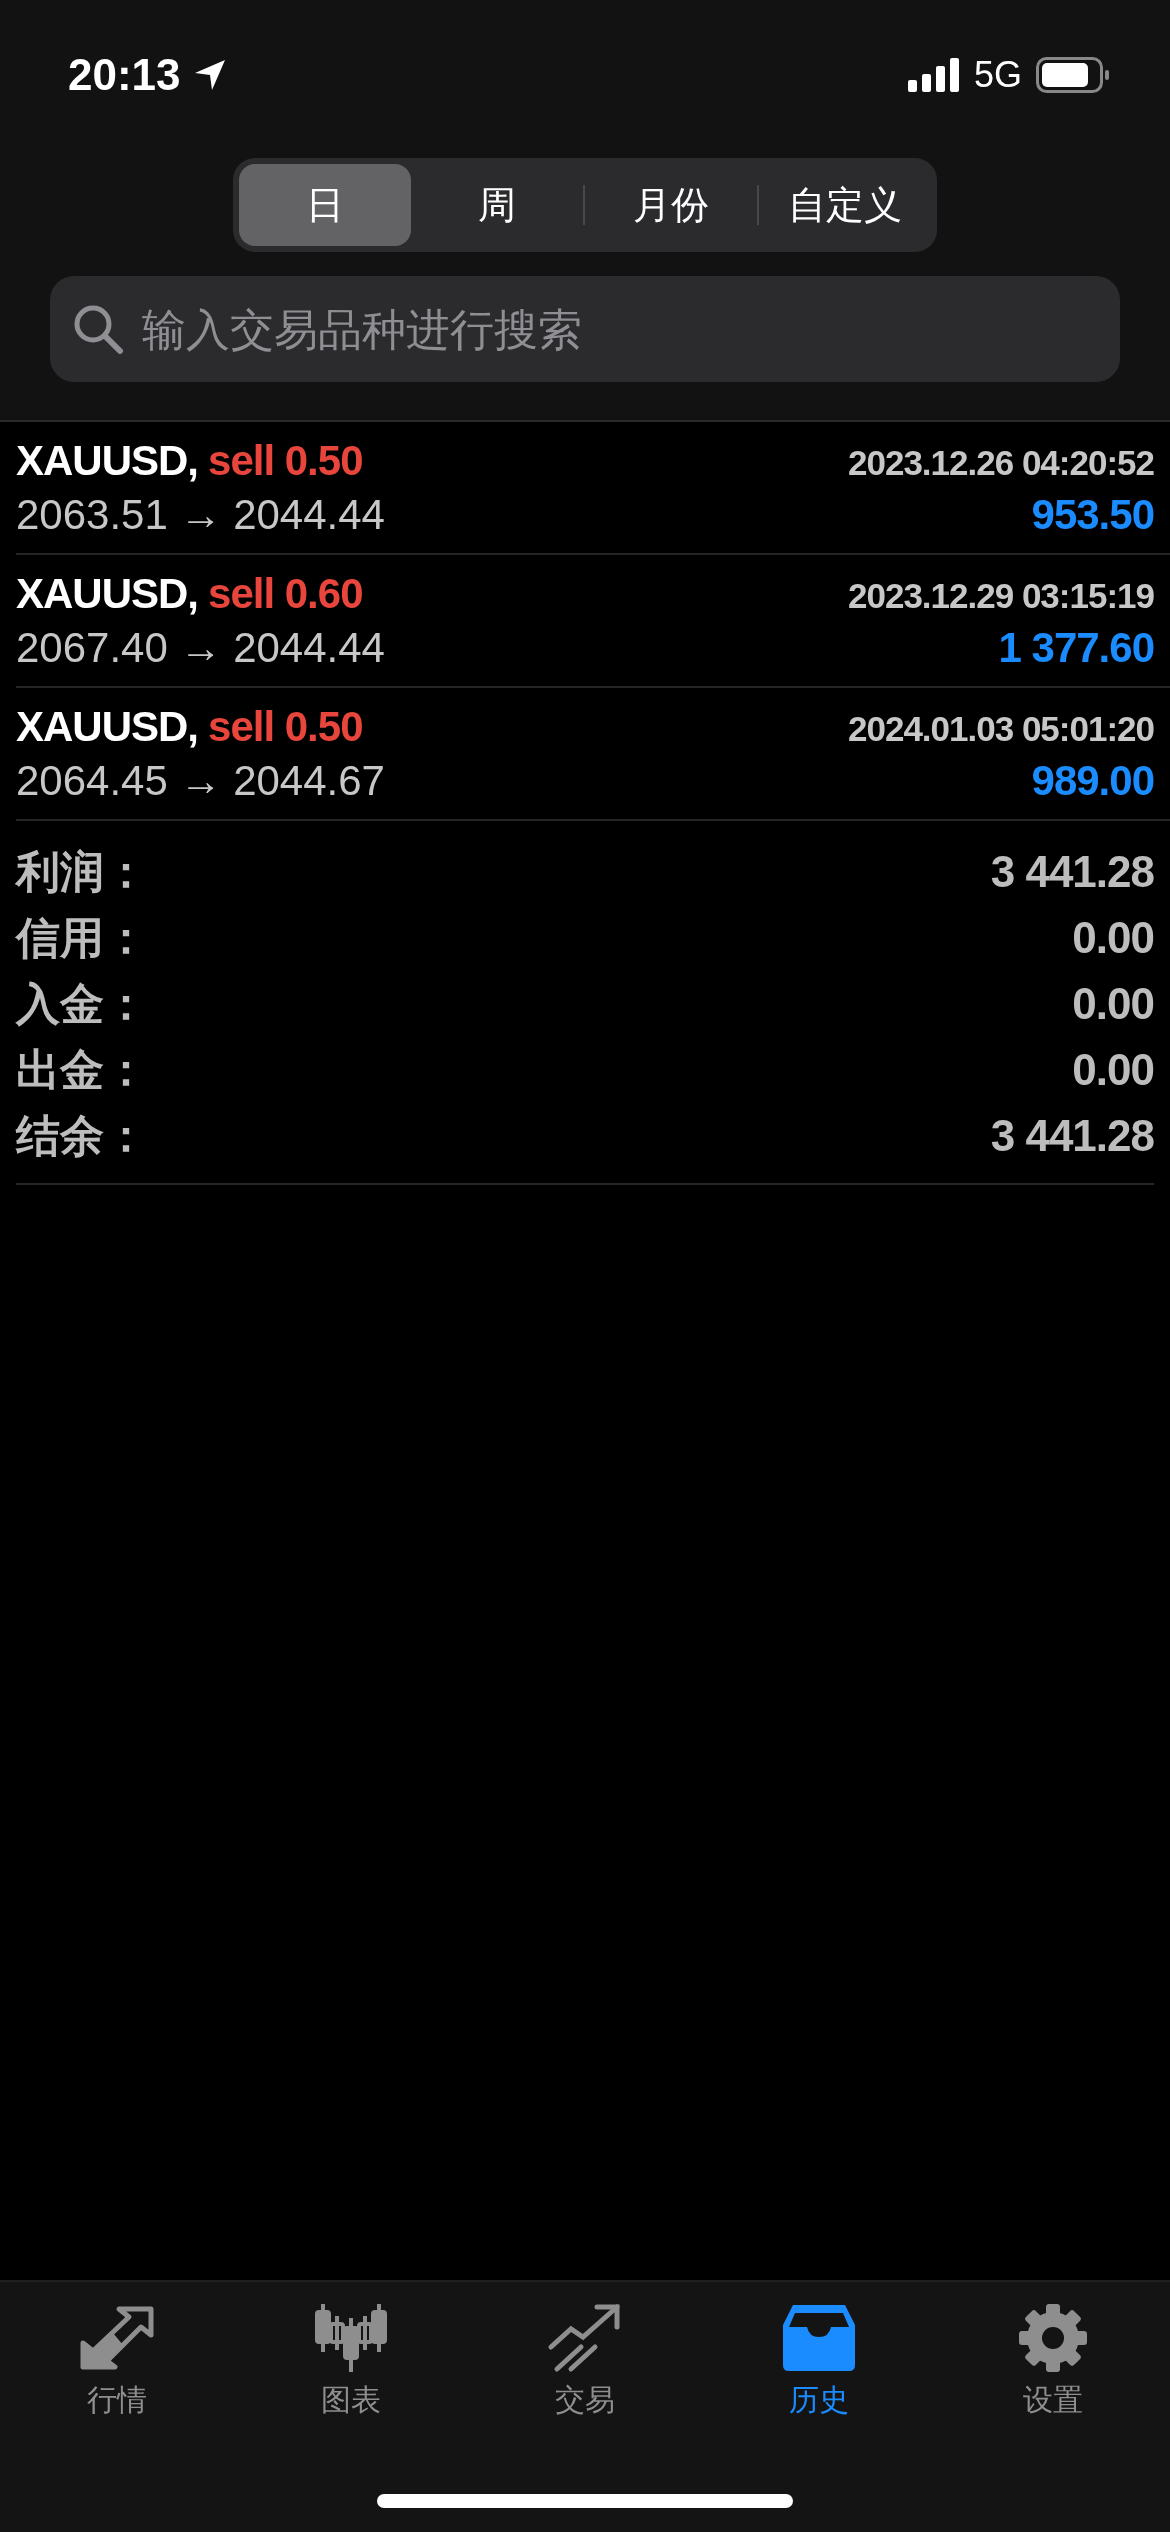 Image resolution: width=1170 pixels, height=2532 pixels. I want to click on trend-arrow-icon, so click(585, 2338).